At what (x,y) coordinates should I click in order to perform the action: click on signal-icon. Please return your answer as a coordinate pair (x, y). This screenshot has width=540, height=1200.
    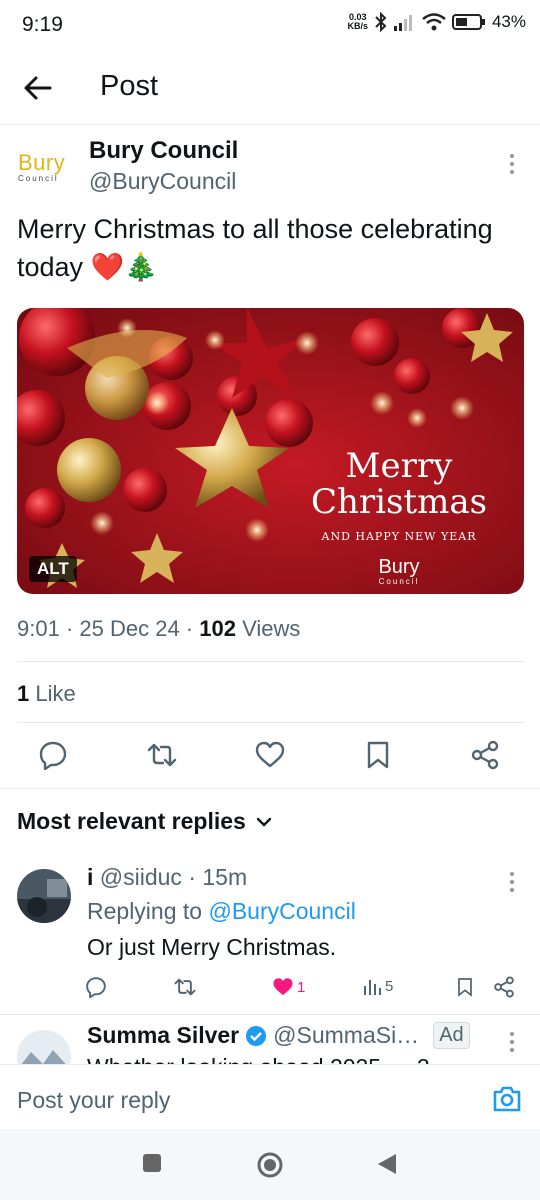
    Looking at the image, I should click on (402, 23).